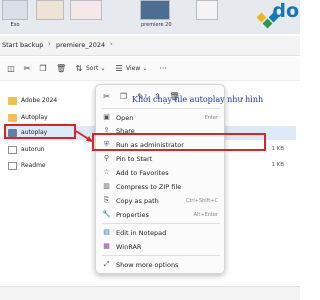  I want to click on highlight-box-autoplay, so click(40, 131).